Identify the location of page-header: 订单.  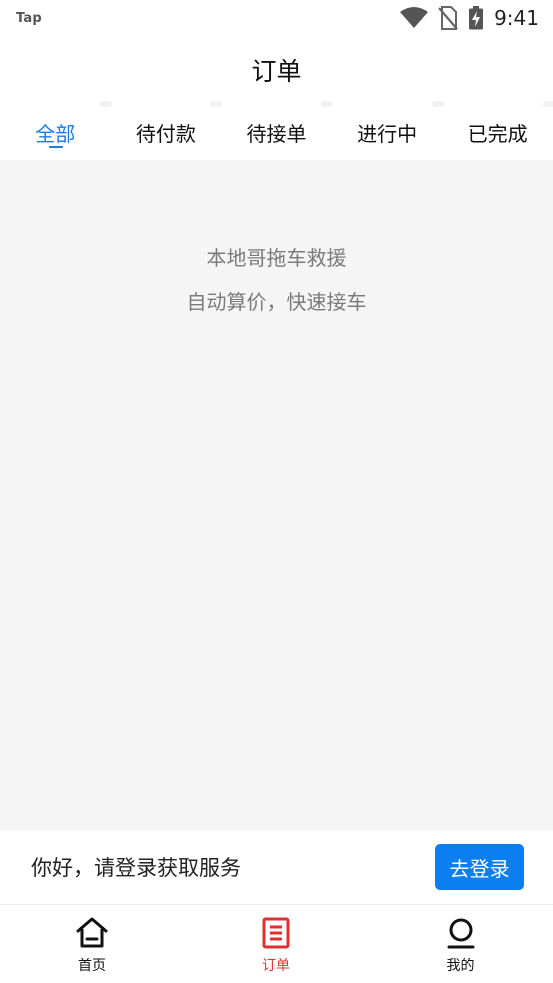
(276, 70).